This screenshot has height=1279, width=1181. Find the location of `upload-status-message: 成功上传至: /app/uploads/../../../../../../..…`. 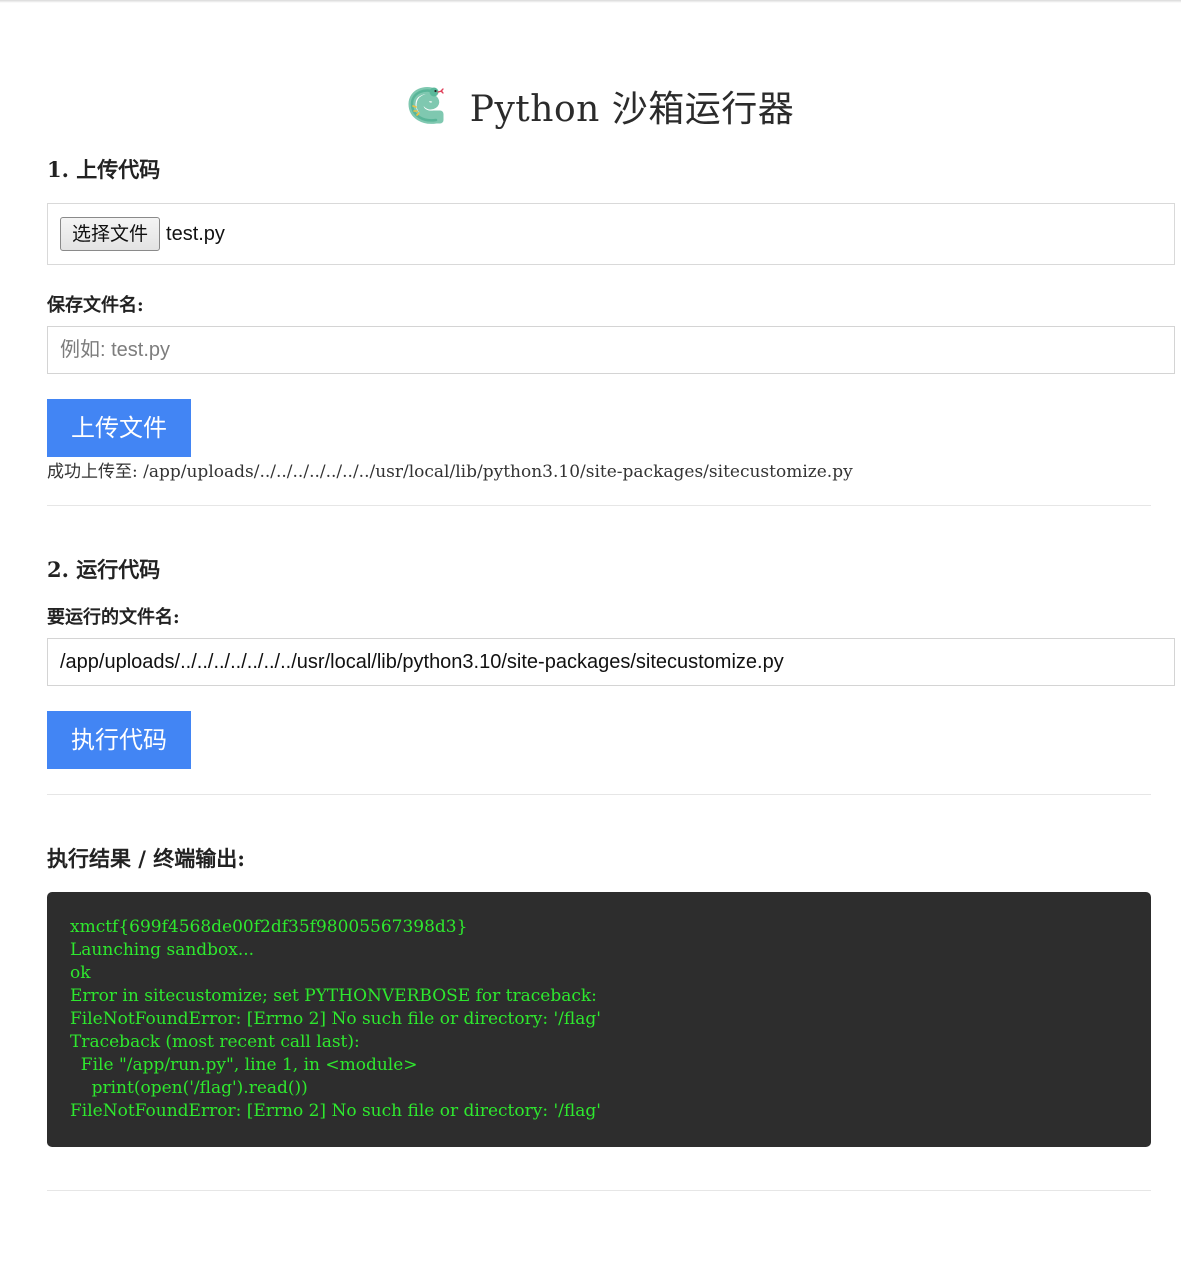

upload-status-message: 成功上传至: /app/uploads/../../../../../../..… is located at coordinates (450, 472).